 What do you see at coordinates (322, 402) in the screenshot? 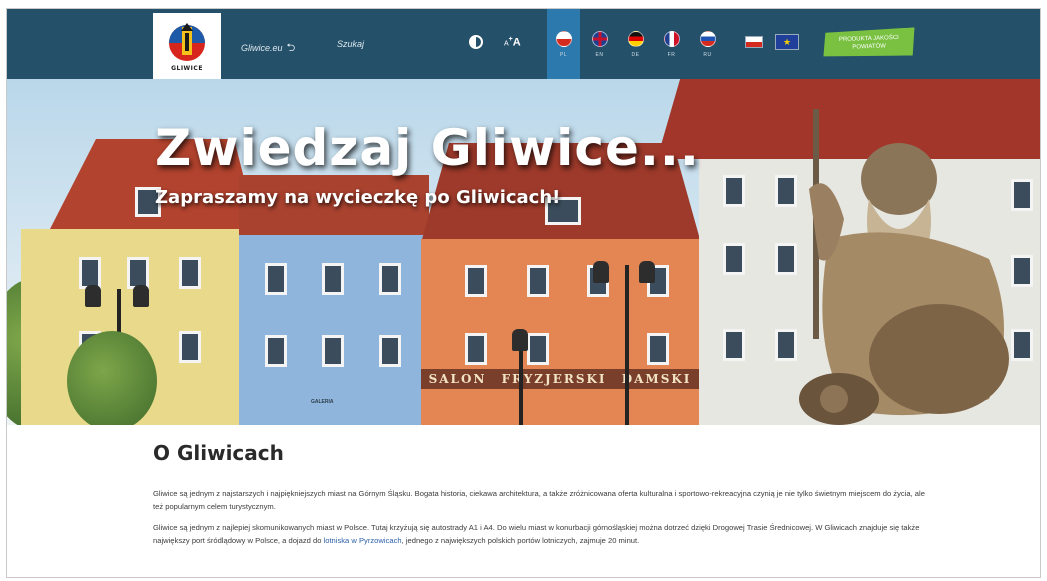
I see `gallery-sign: GALERIA` at bounding box center [322, 402].